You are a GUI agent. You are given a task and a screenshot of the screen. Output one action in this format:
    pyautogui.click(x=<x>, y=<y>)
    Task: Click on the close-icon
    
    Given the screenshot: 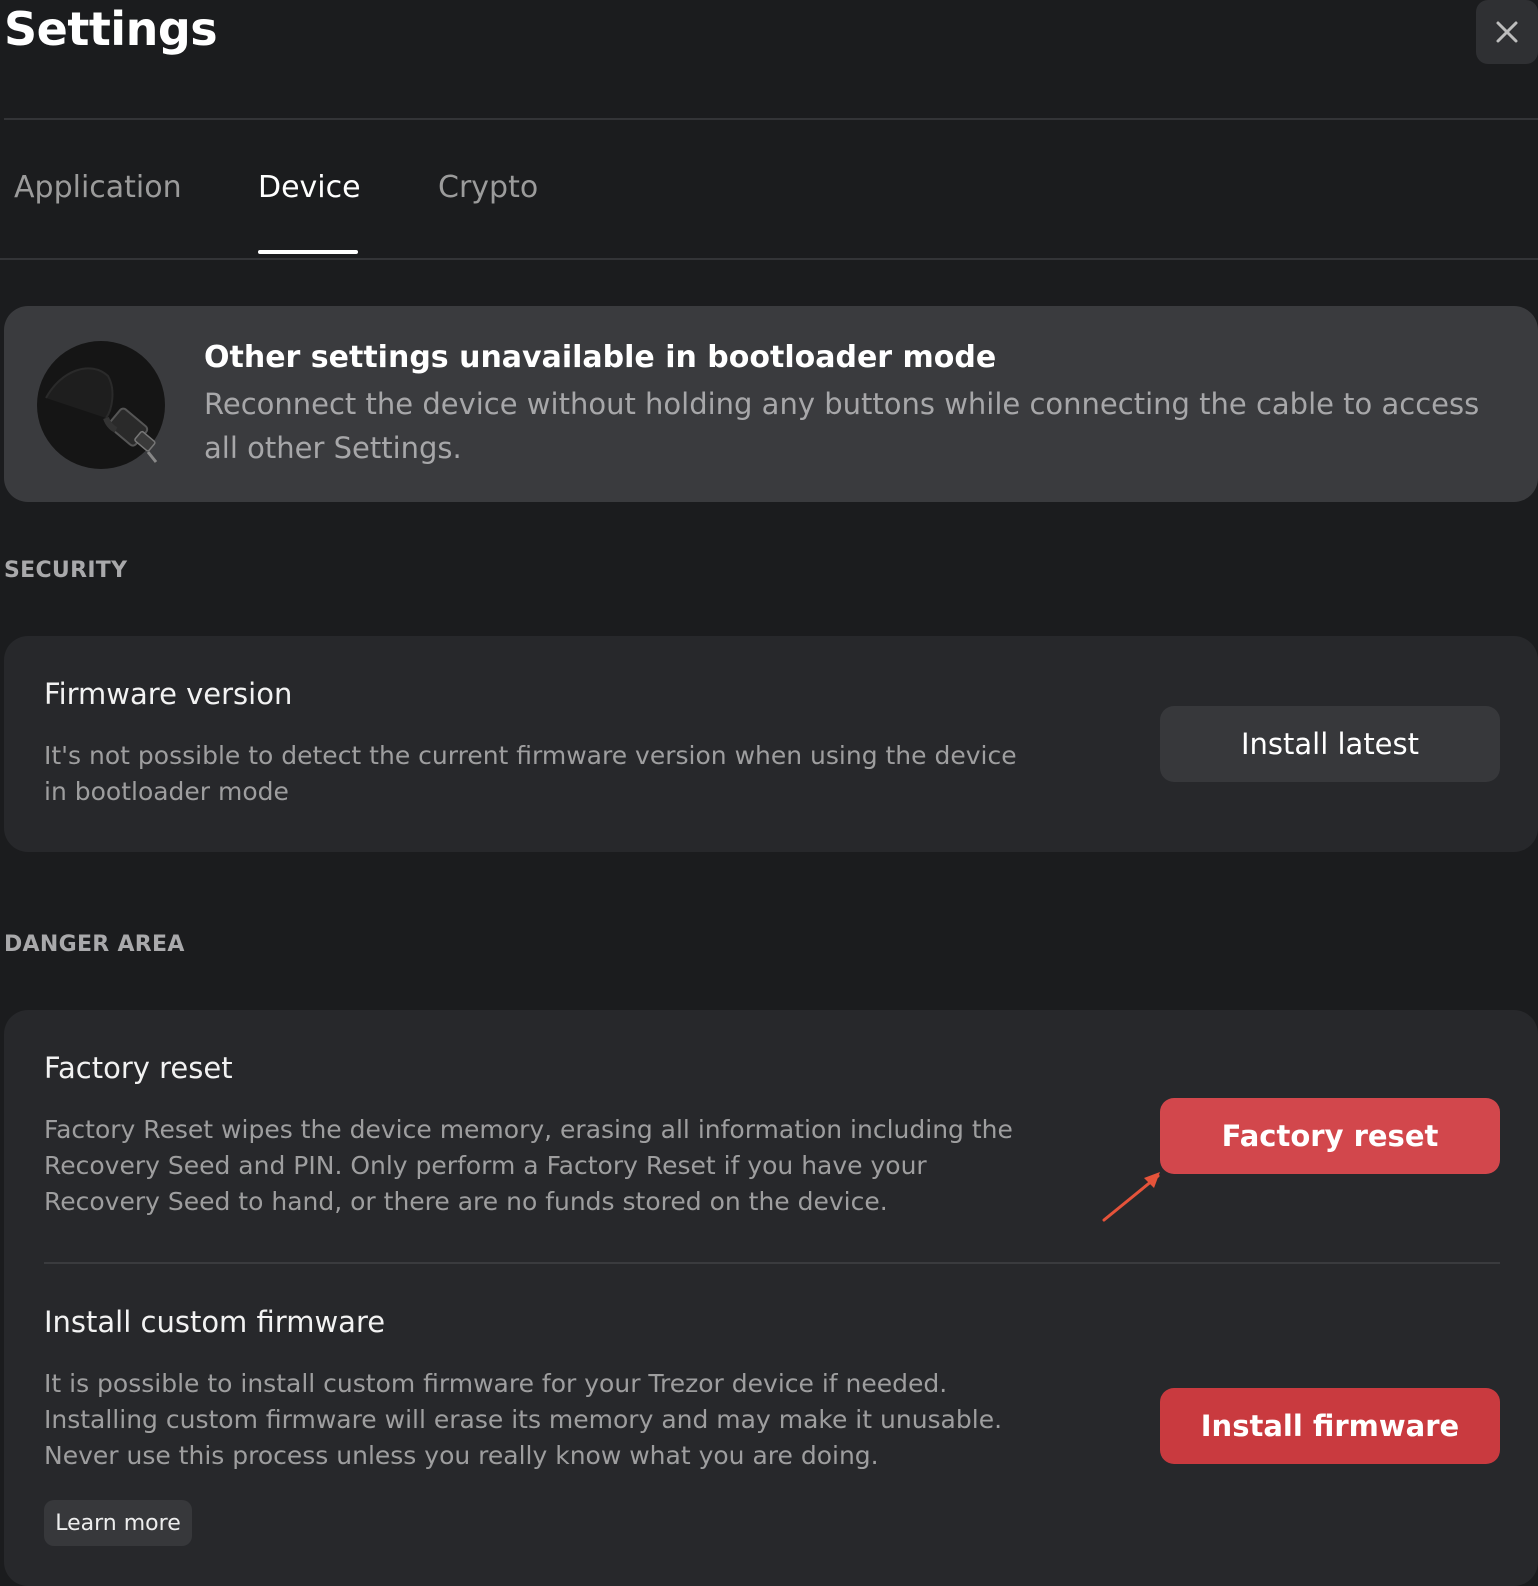 What is the action you would take?
    pyautogui.click(x=1507, y=32)
    